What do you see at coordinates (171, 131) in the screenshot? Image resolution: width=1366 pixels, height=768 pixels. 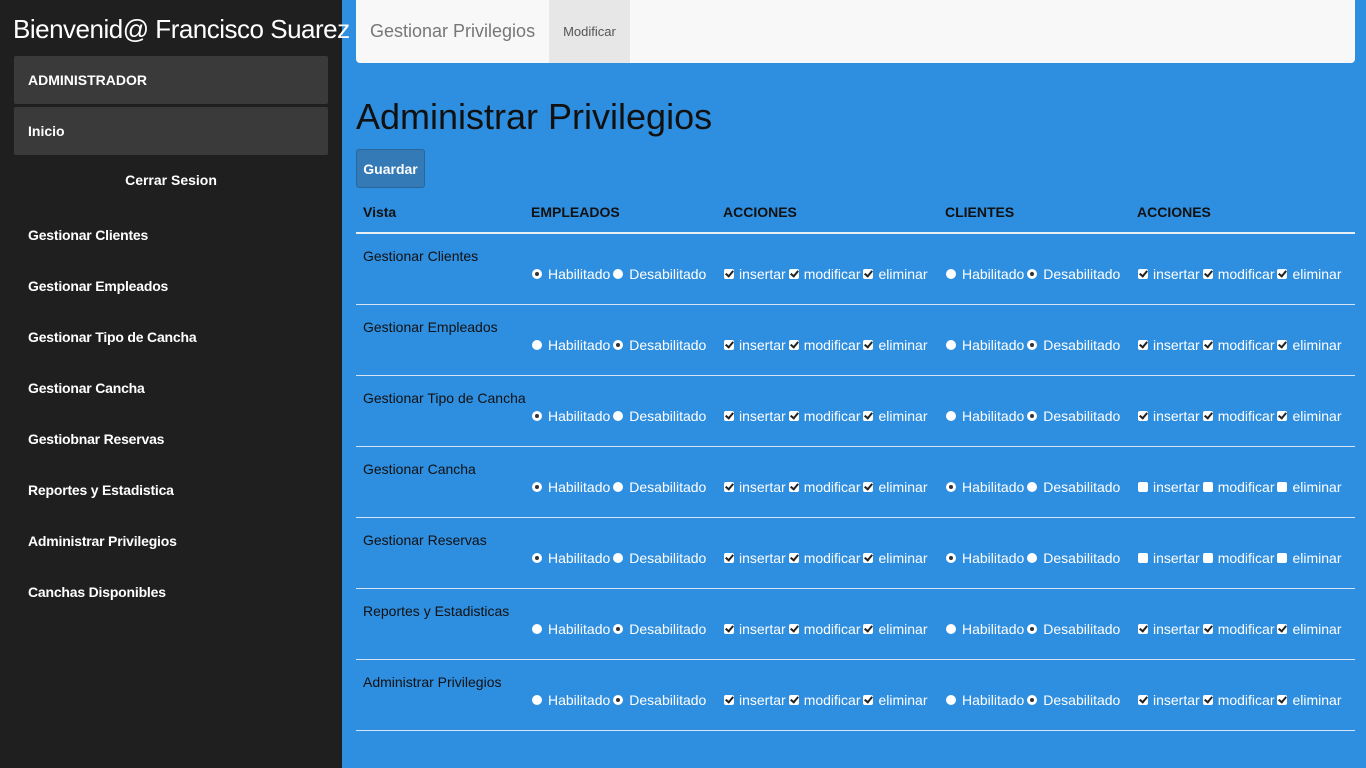 I see `sidebar-home-button: Inicio` at bounding box center [171, 131].